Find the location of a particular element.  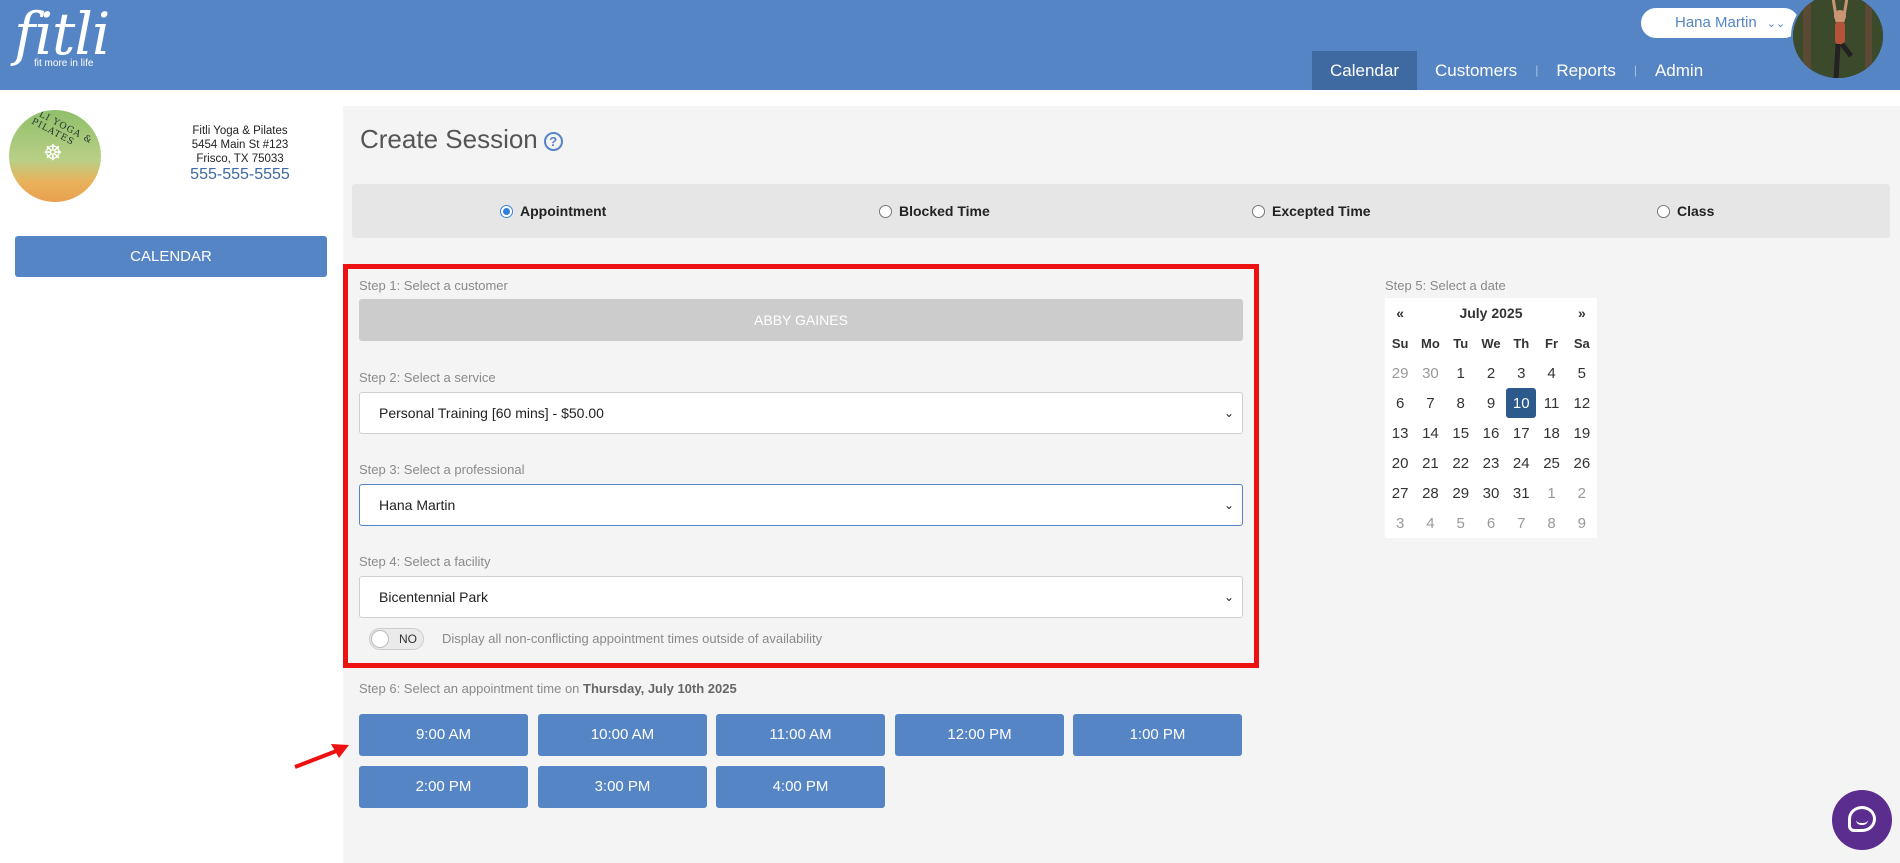

calendar-day: 19 is located at coordinates (1582, 433).